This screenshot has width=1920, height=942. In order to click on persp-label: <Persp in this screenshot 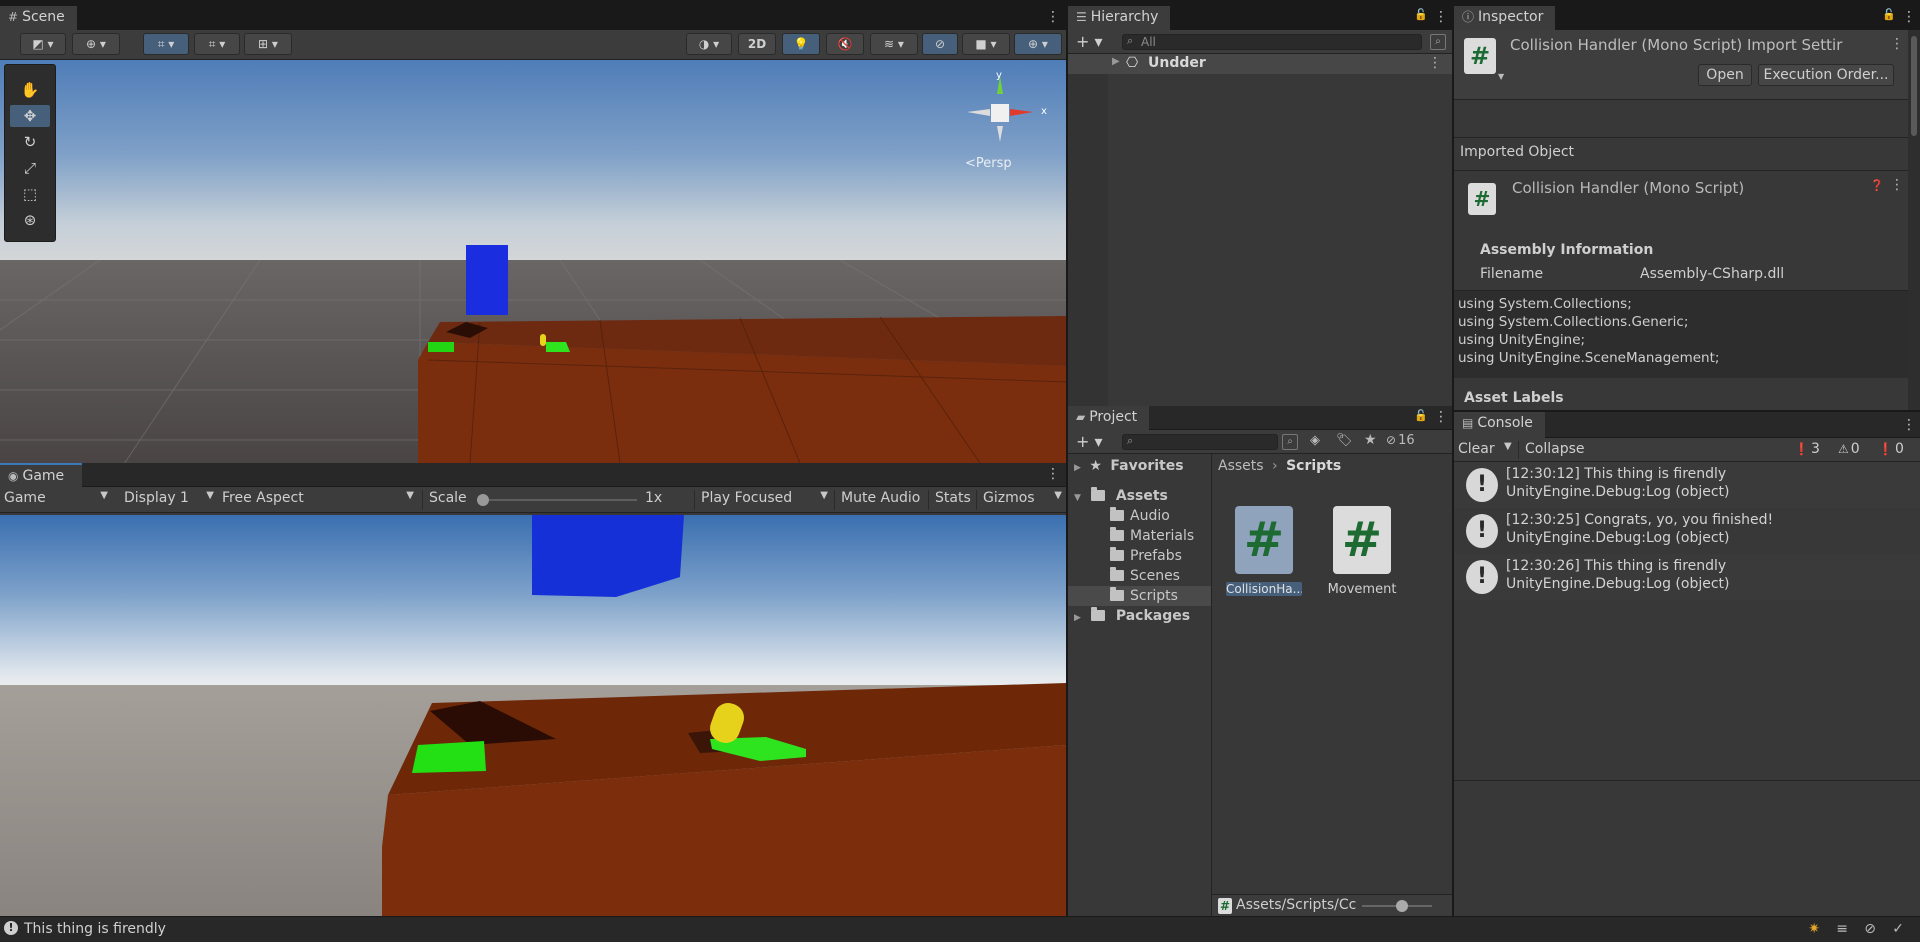, I will do `click(988, 163)`.